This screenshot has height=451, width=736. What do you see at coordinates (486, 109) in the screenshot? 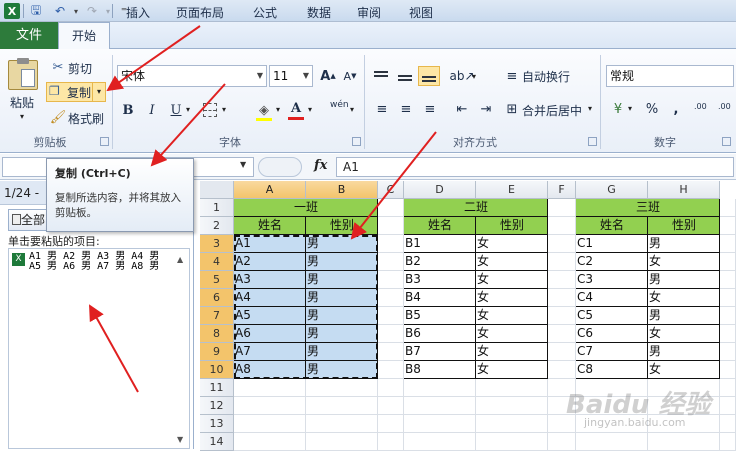
I see `increase-indent-icon: ⇥` at bounding box center [486, 109].